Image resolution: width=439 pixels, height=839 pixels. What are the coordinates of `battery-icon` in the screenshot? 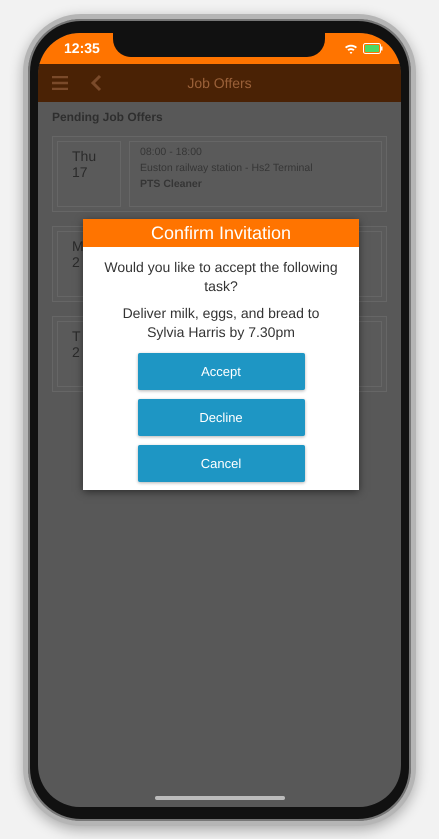 It's located at (373, 48).